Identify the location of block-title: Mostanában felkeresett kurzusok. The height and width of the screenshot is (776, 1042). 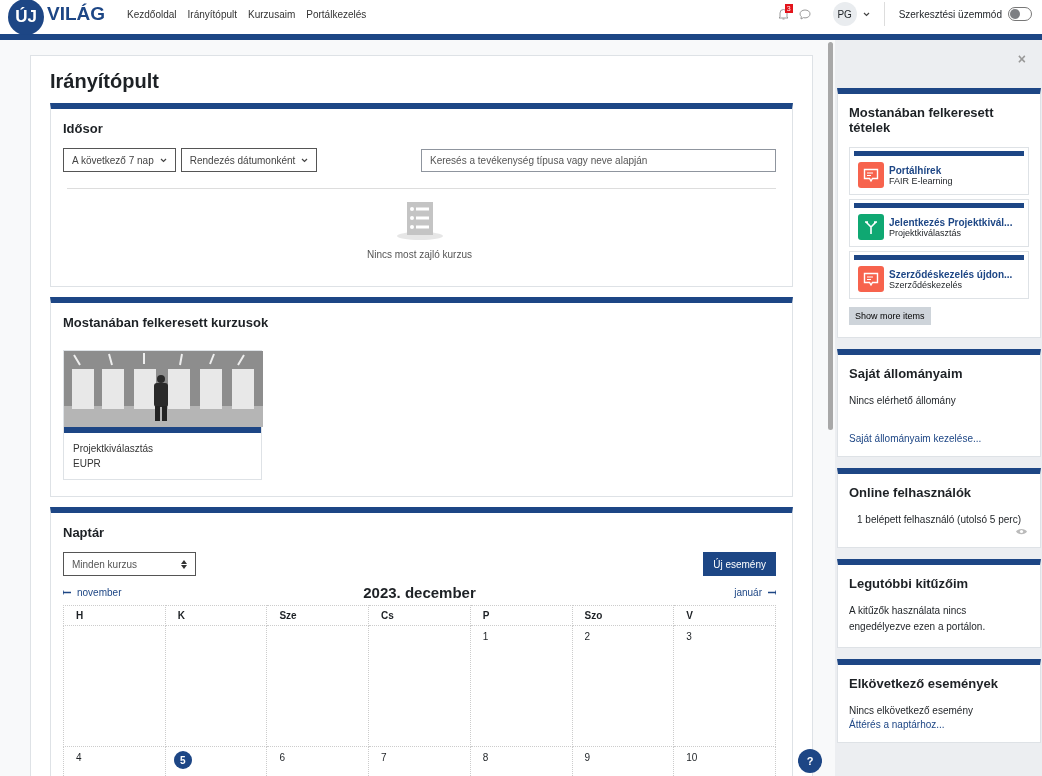
(166, 322).